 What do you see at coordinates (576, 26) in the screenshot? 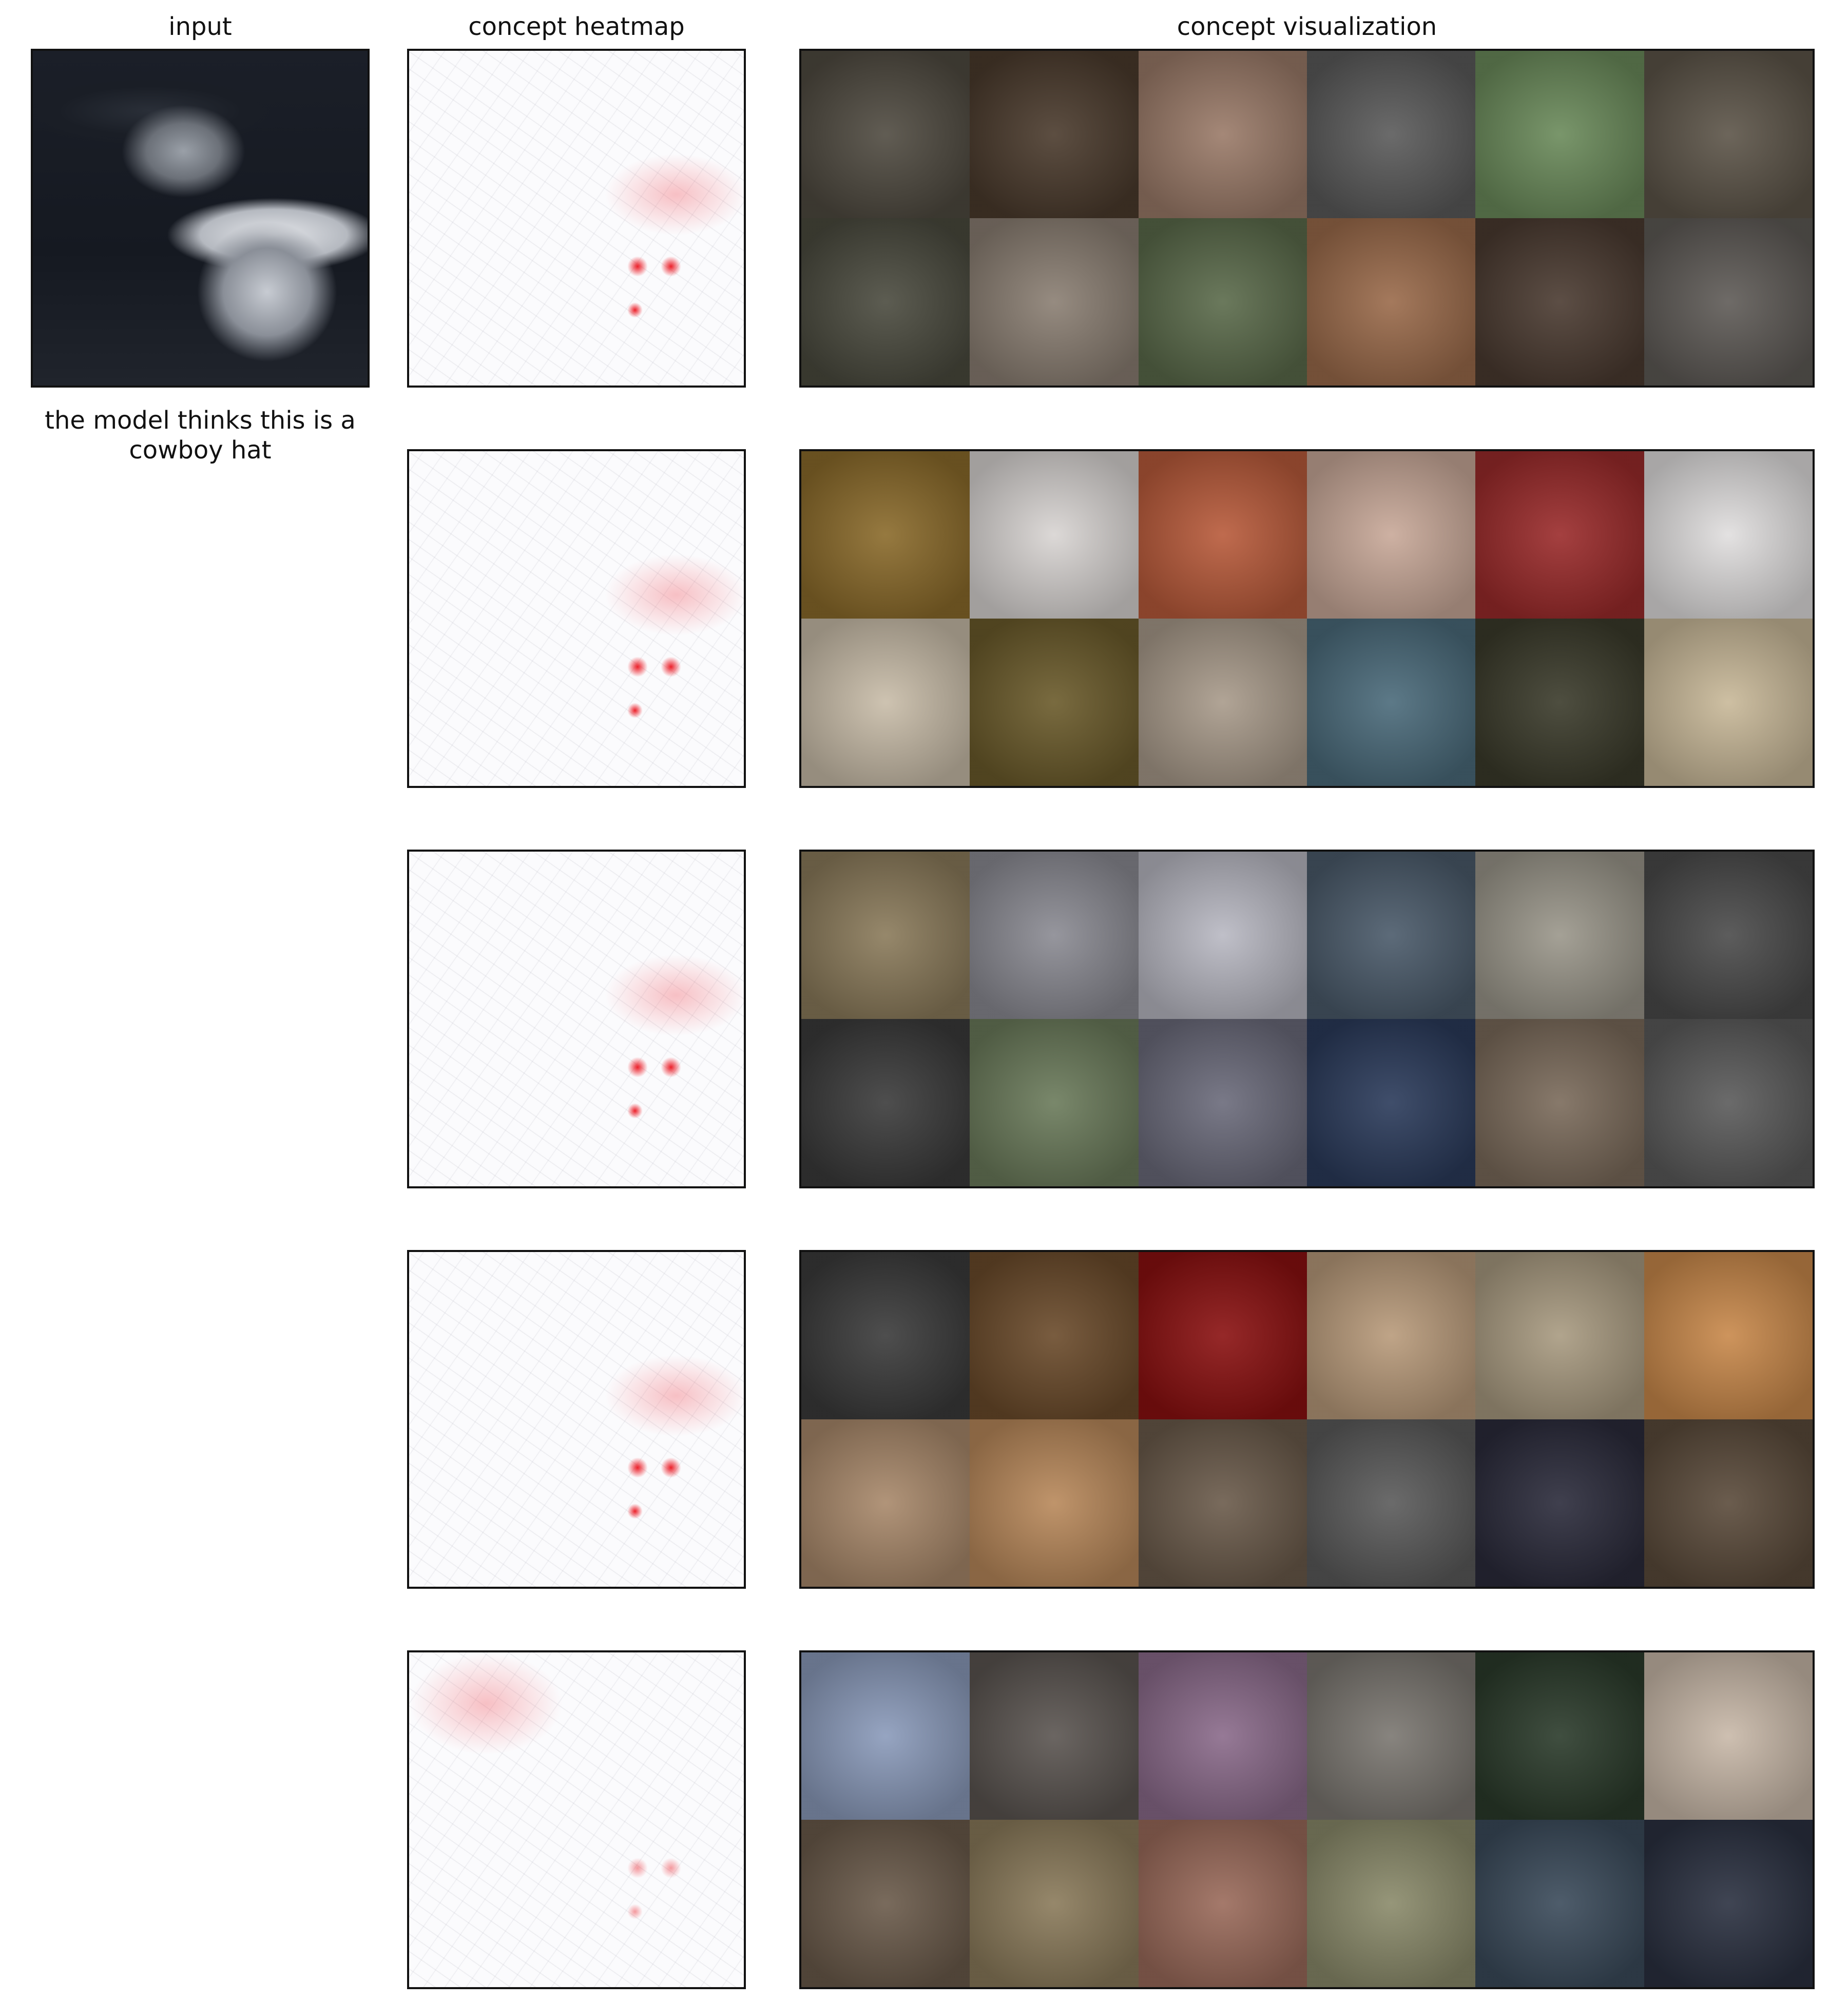
I see `heatmap-column-title: concept heatmap` at bounding box center [576, 26].